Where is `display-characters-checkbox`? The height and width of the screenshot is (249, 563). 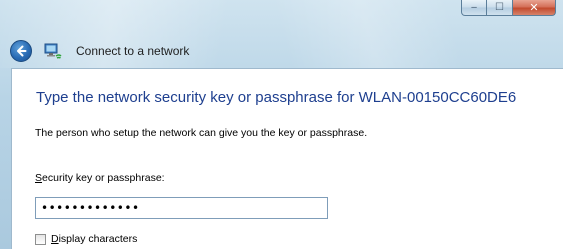
display-characters-checkbox is located at coordinates (40, 239).